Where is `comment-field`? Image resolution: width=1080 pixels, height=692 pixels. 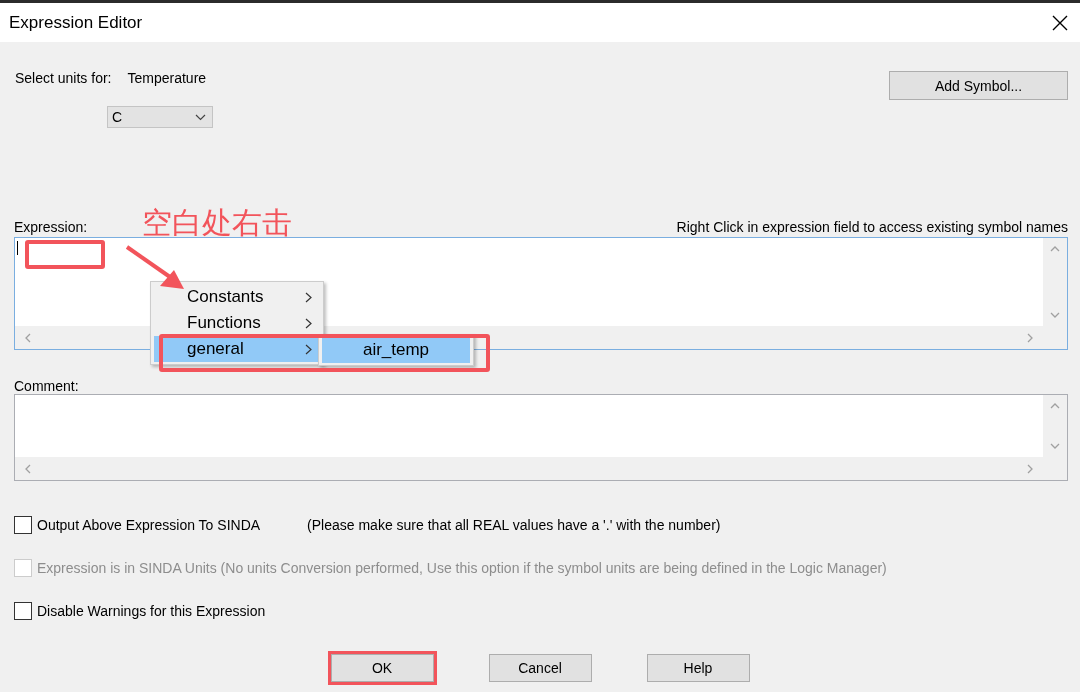
comment-field is located at coordinates (541, 437).